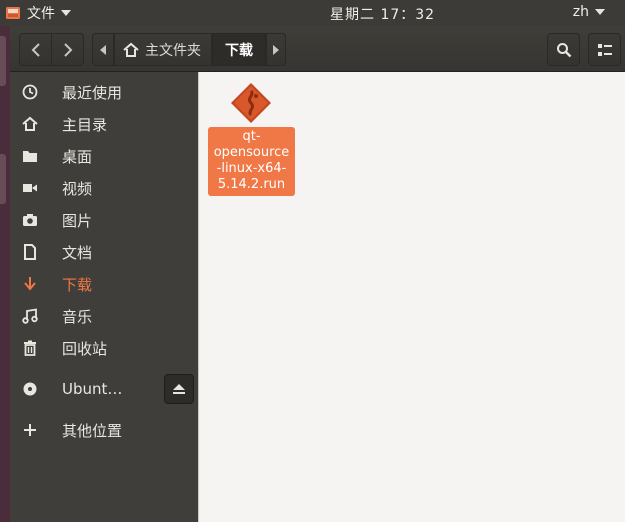 The image size is (625, 522). What do you see at coordinates (30, 316) in the screenshot?
I see `music-icon` at bounding box center [30, 316].